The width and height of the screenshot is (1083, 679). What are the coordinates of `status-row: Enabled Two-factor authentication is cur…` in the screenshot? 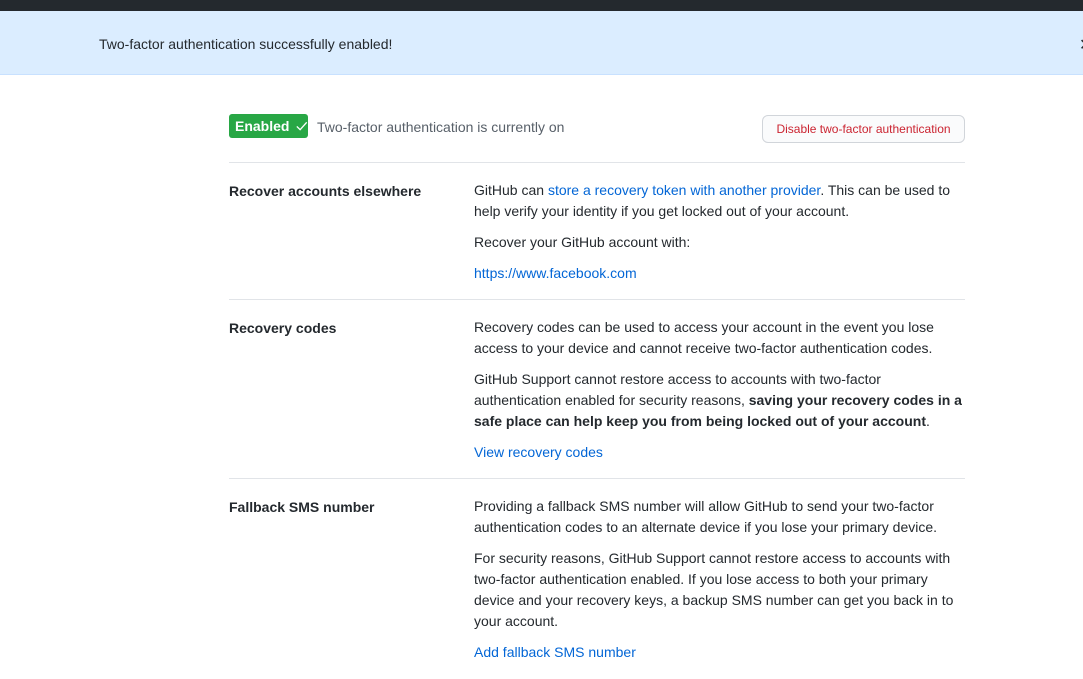 It's located at (597, 119).